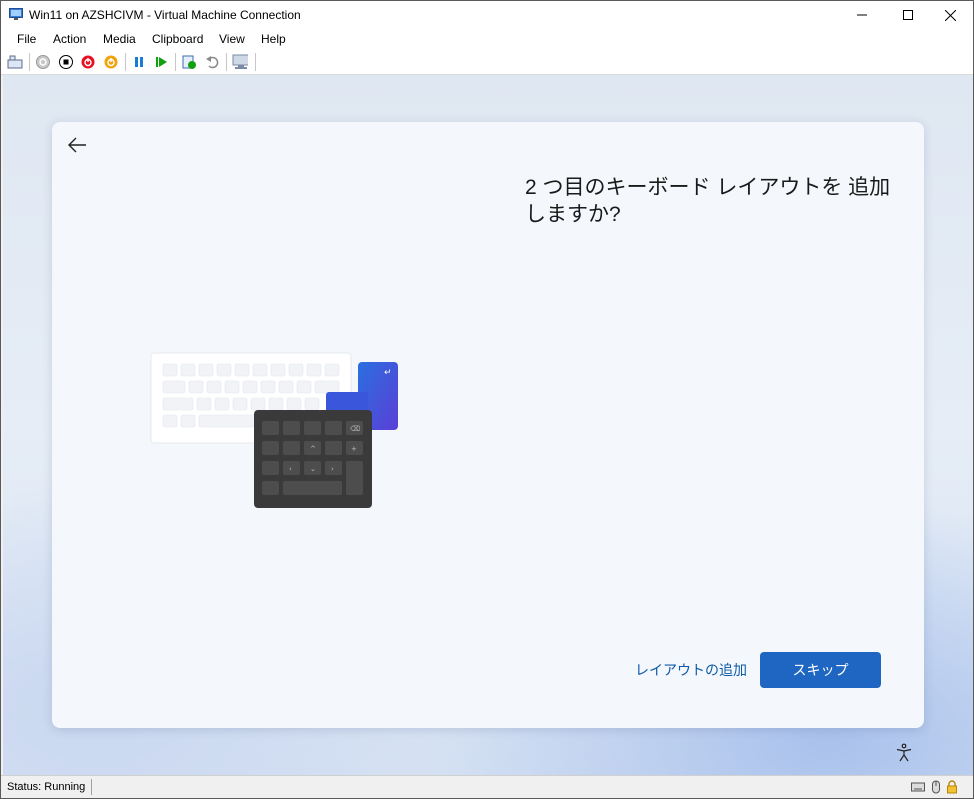 This screenshot has width=974, height=799. I want to click on checkpoint-button, so click(189, 62).